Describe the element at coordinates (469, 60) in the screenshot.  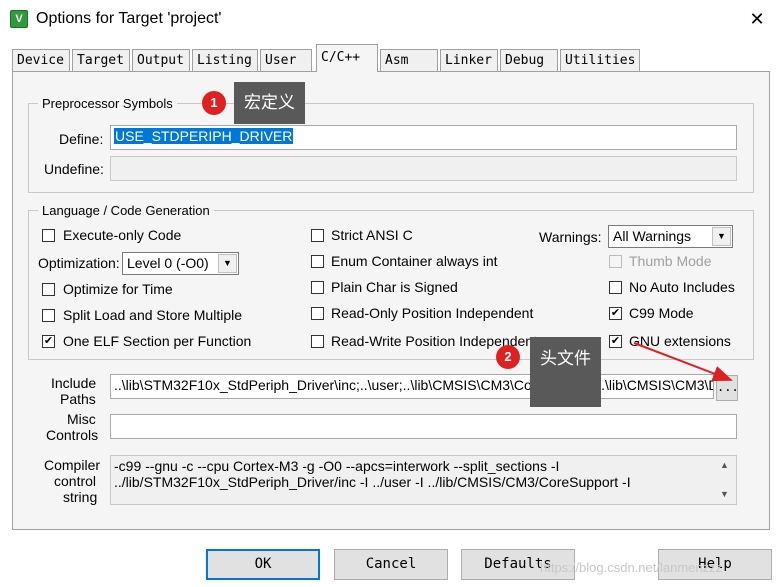
I see `tab-linker: Linker` at that location.